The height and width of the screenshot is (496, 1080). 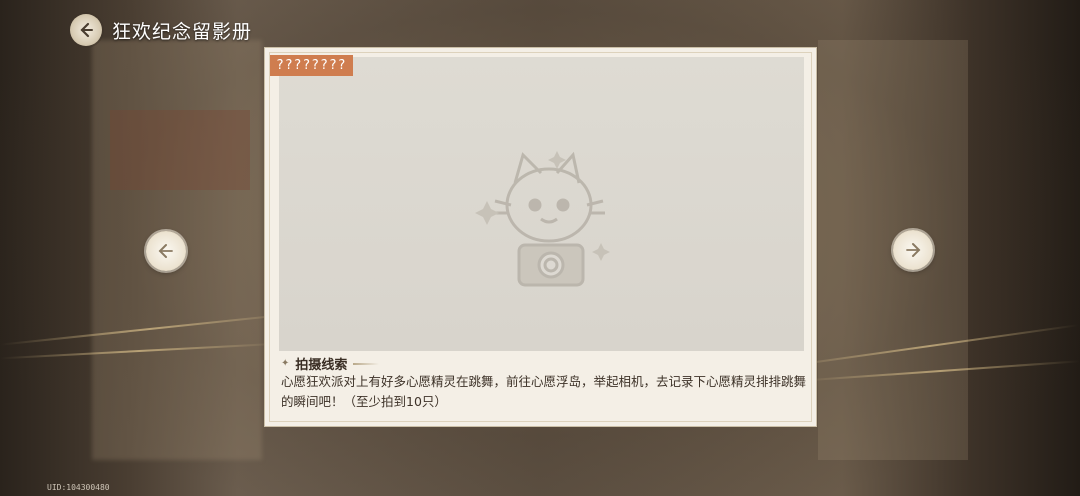 What do you see at coordinates (311, 65) in the screenshot?
I see `photo-name-tag: ????????` at bounding box center [311, 65].